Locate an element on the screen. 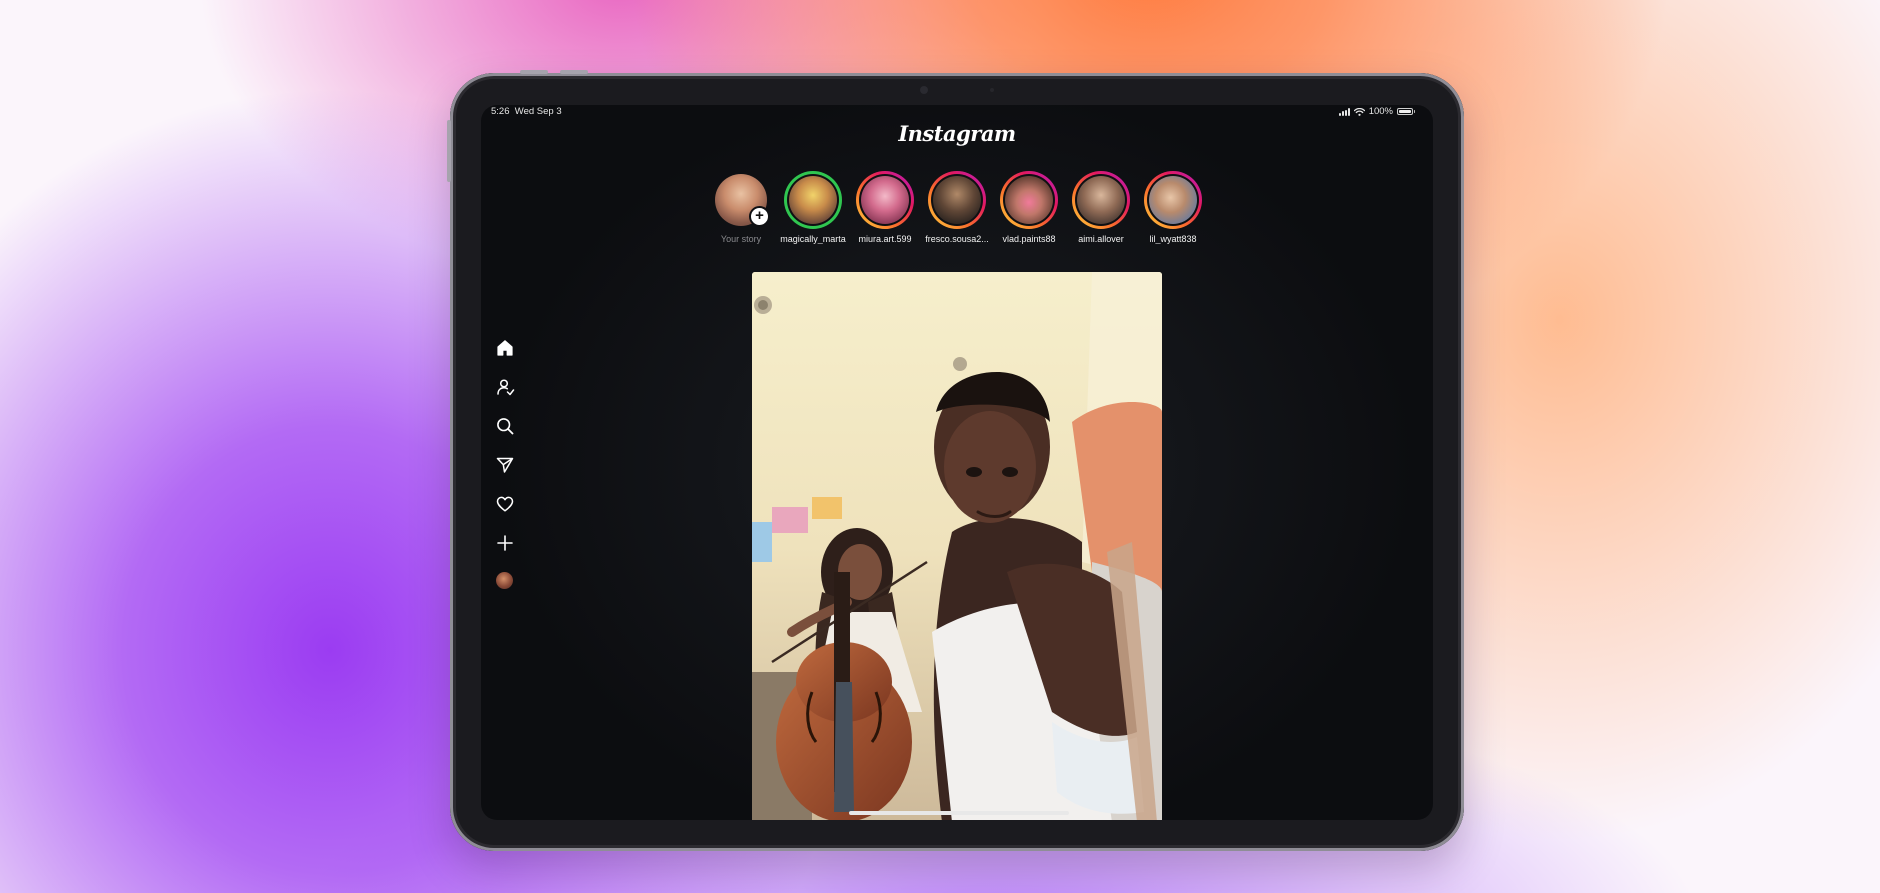 This screenshot has height=893, width=1880. heart-icon is located at coordinates (505, 504).